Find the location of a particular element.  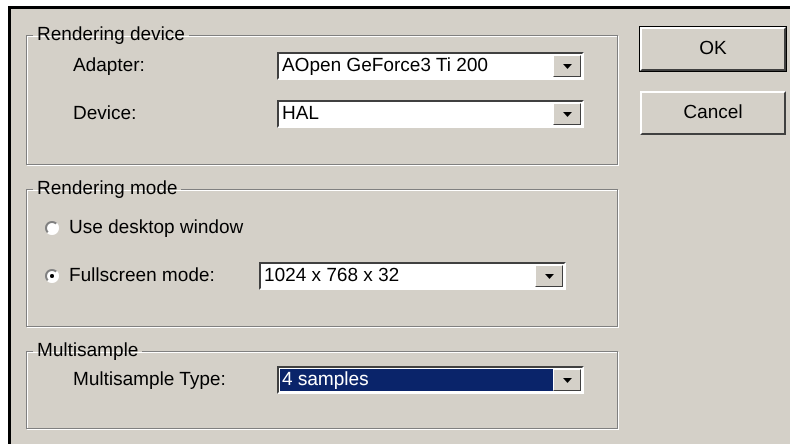

field-label: Device: is located at coordinates (105, 114).